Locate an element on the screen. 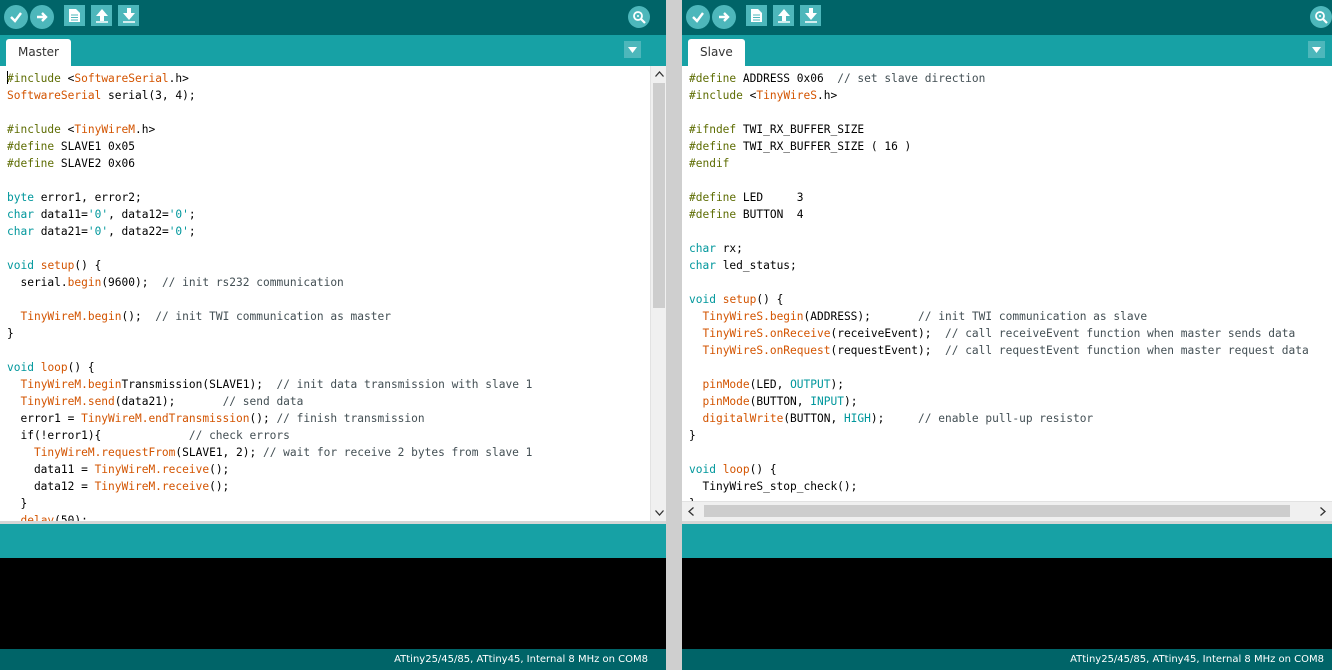 This screenshot has width=1332, height=670. code-line: byte error1, error2; is located at coordinates (74, 197).